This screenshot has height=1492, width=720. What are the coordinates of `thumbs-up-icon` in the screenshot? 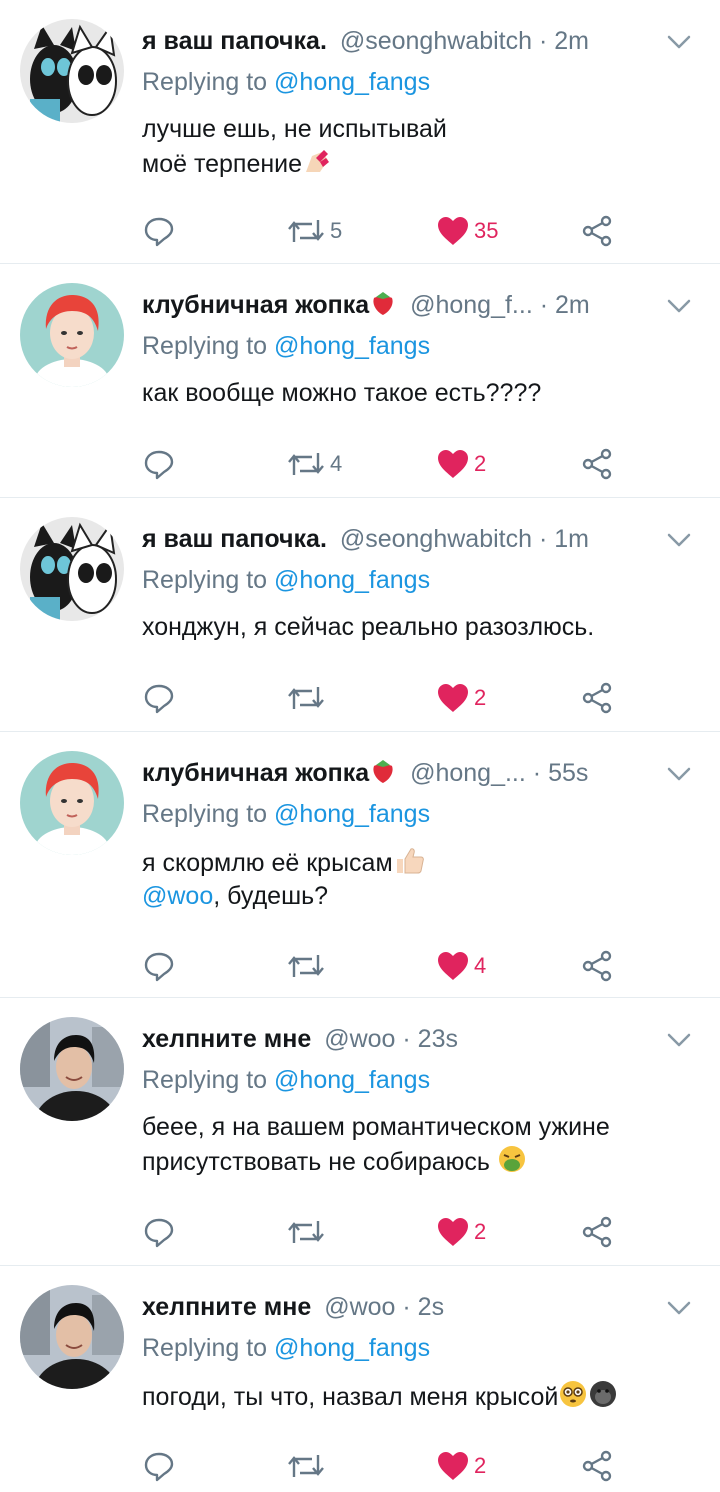 It's located at (410, 861).